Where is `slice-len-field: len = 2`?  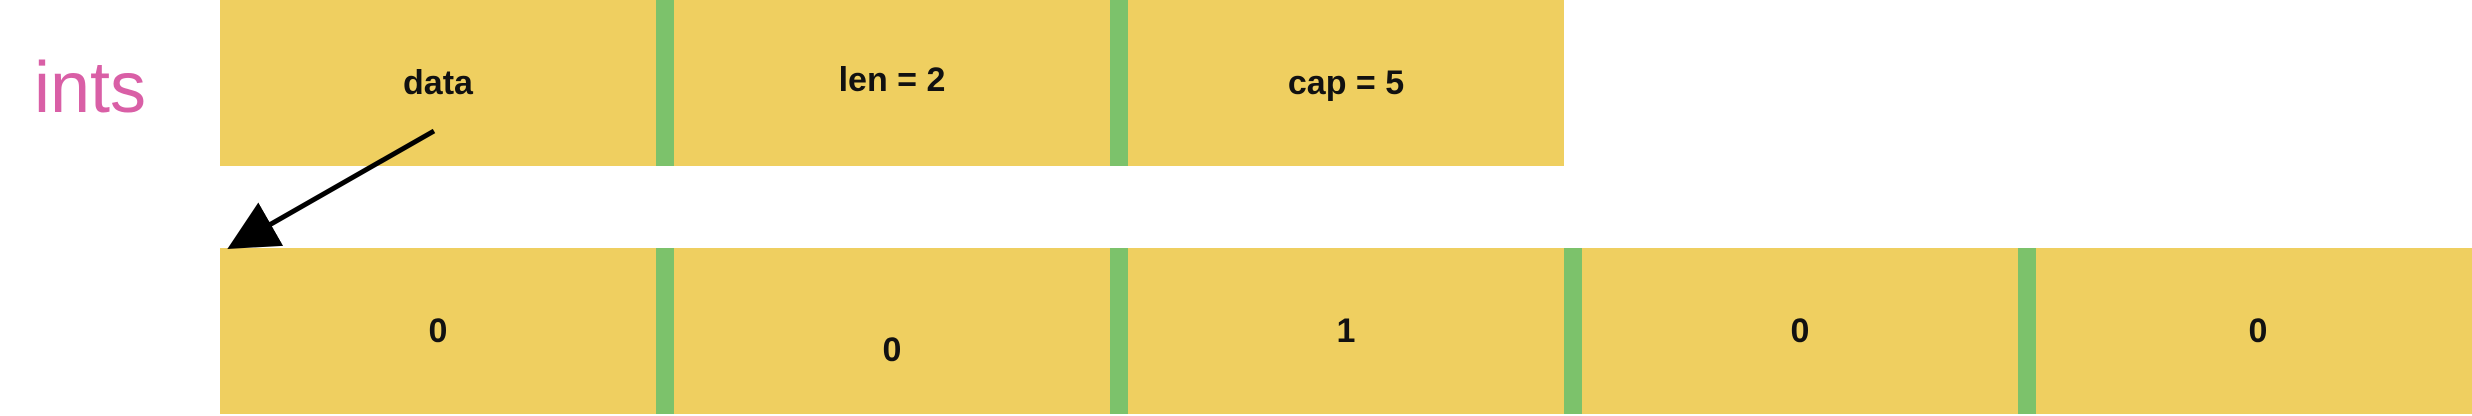
slice-len-field: len = 2 is located at coordinates (892, 83).